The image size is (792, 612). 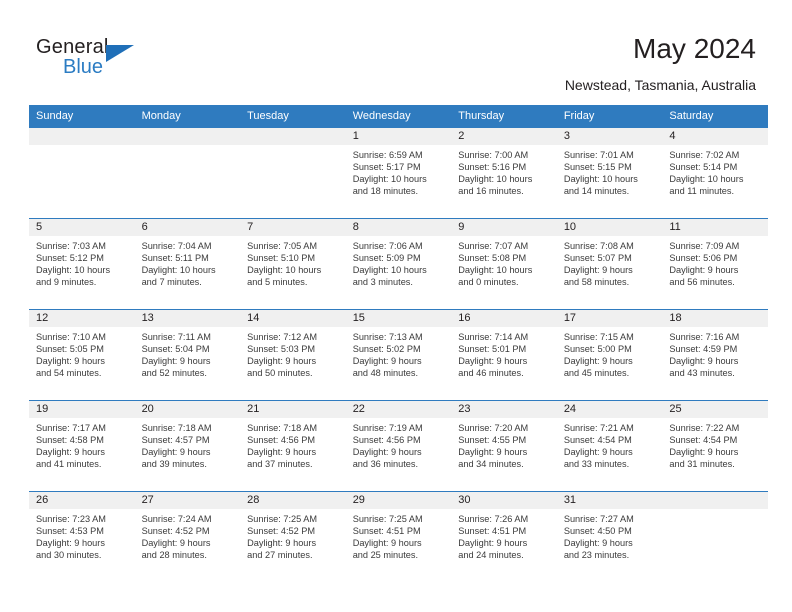 I want to click on brand-logo: General Blue, so click(x=96, y=59).